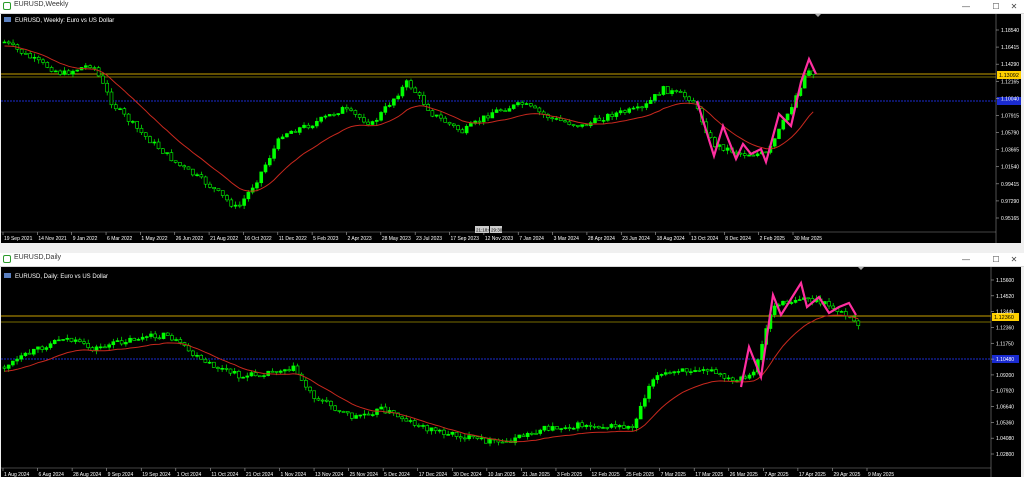  I want to click on weekly-date-tick-label: 21 Aug 2022, so click(224, 239).